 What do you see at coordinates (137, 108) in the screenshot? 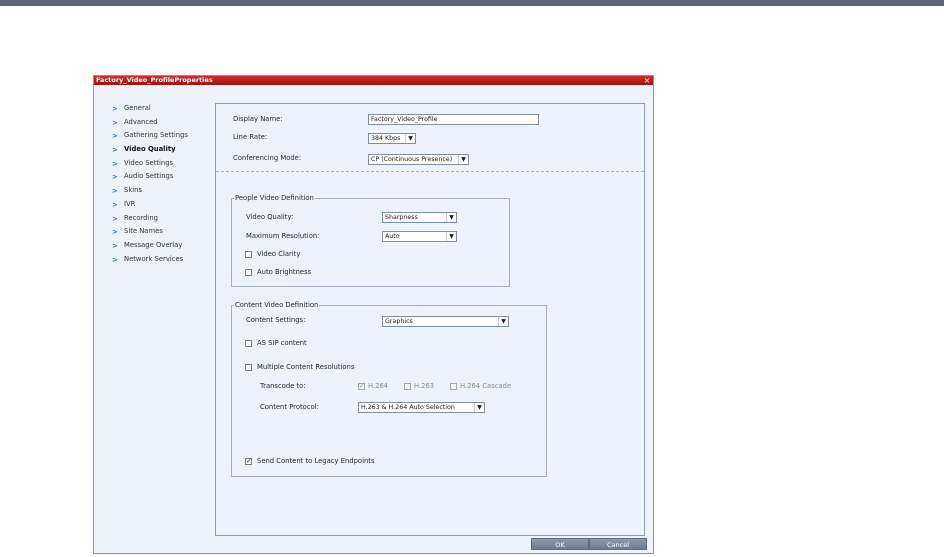
I see `sidebar-item-label: General` at bounding box center [137, 108].